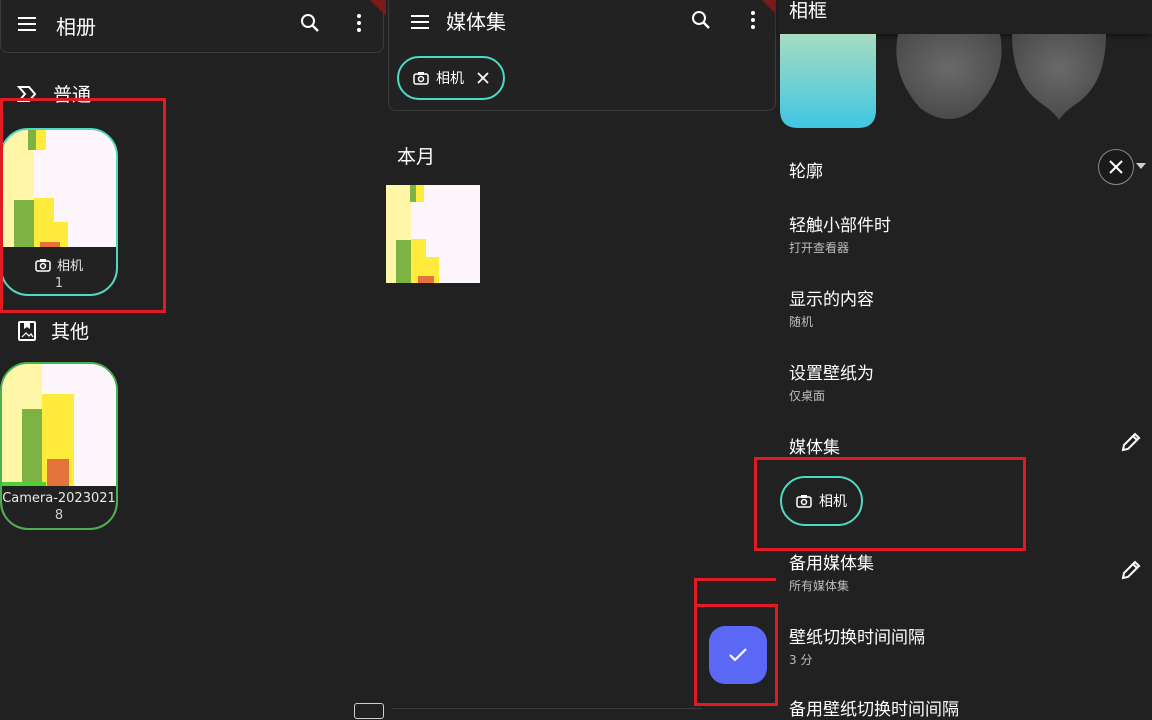  Describe the element at coordinates (819, 586) in the screenshot. I see `setting-subtitle: 所有媒体集` at that location.